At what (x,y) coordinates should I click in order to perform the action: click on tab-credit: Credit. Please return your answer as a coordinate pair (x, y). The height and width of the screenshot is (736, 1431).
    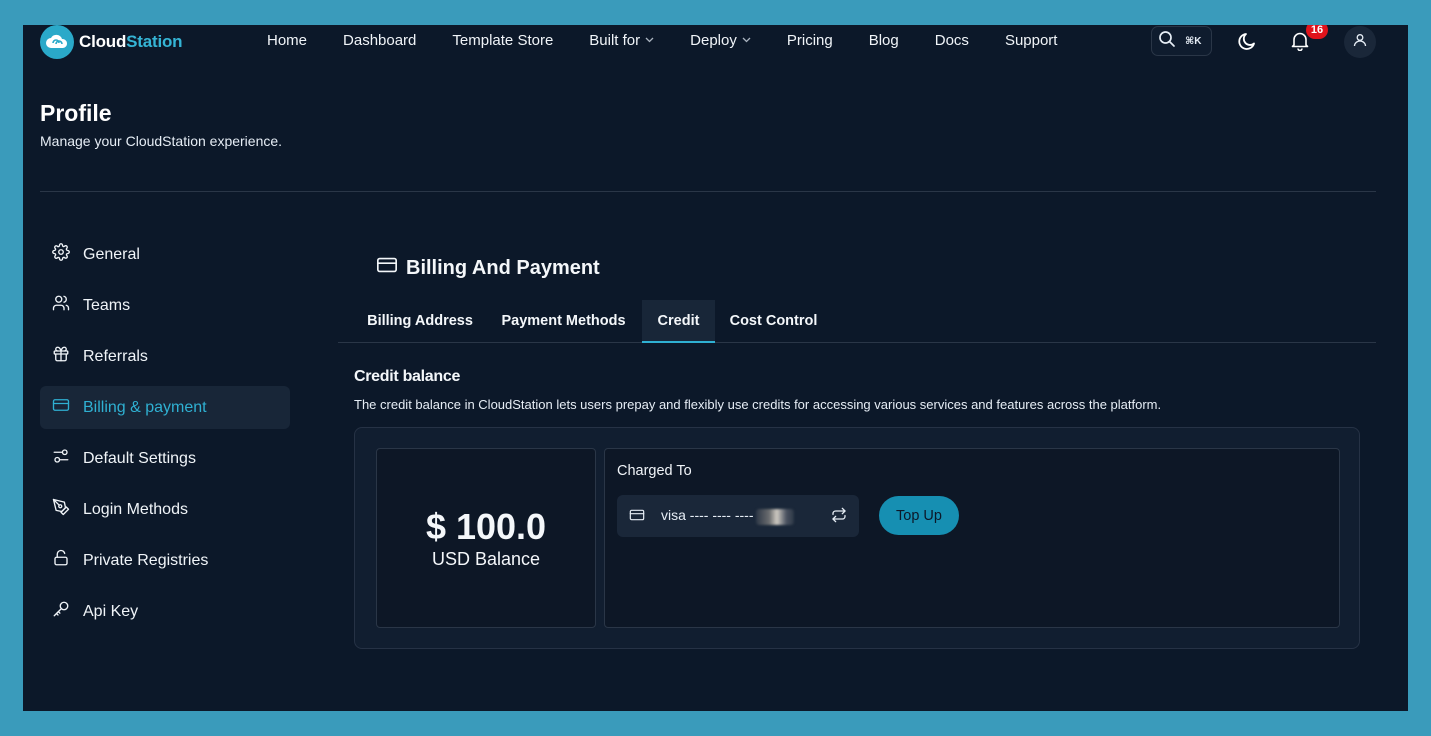
    Looking at the image, I should click on (678, 321).